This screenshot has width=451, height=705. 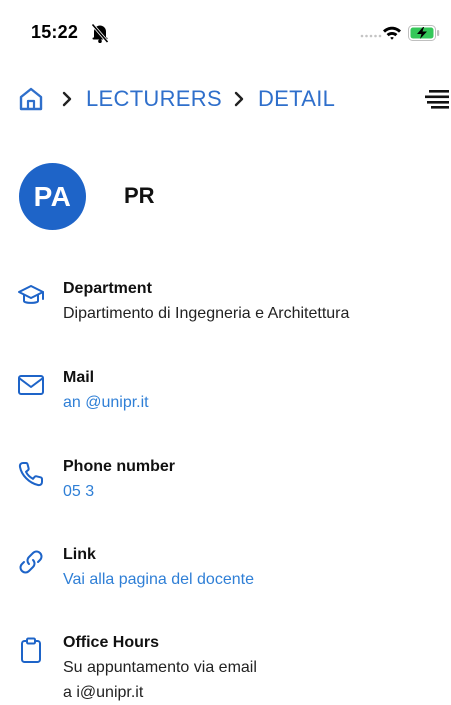 I want to click on battery-charging-icon, so click(x=424, y=33).